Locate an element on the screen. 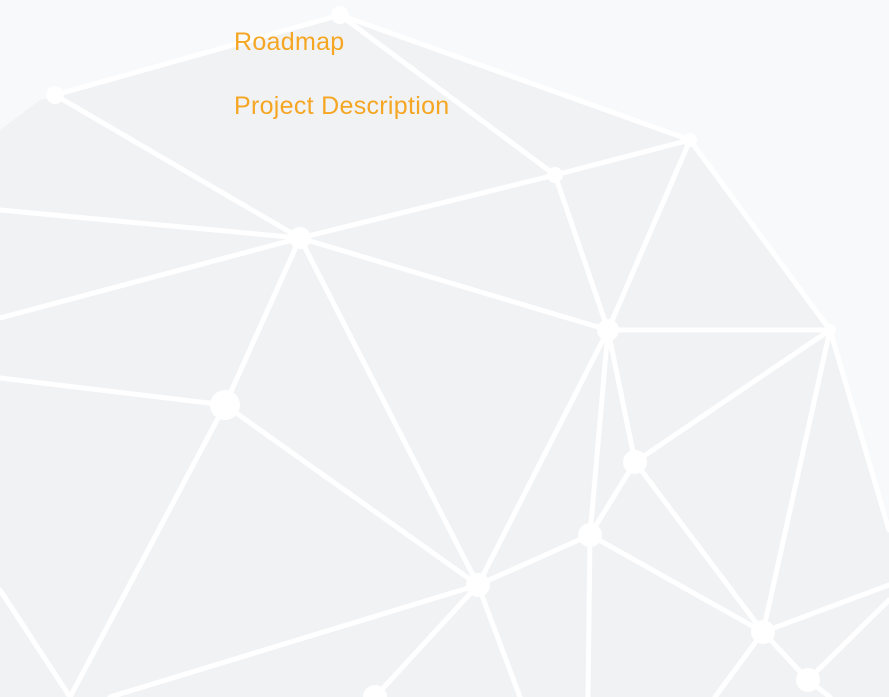  nav-item-project-description: Project Description is located at coordinates (342, 106).